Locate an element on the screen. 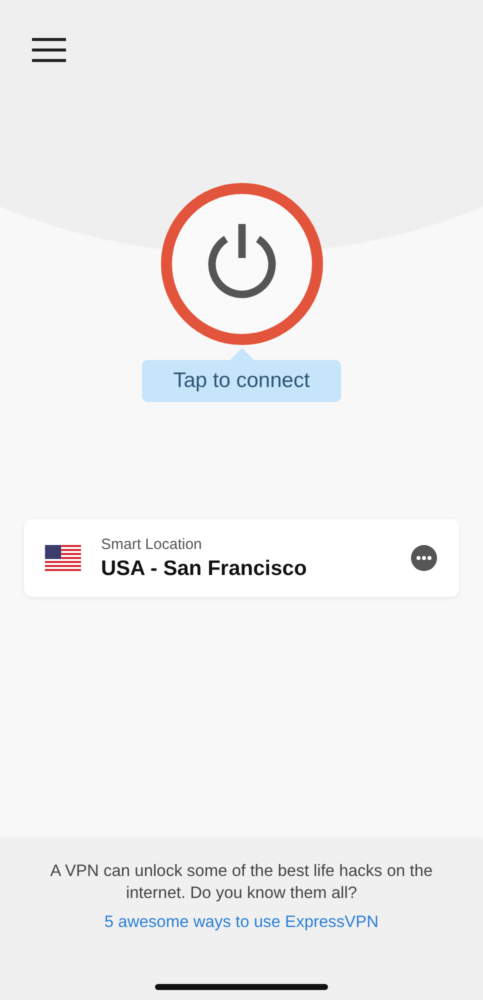  menu-icon is located at coordinates (49, 50).